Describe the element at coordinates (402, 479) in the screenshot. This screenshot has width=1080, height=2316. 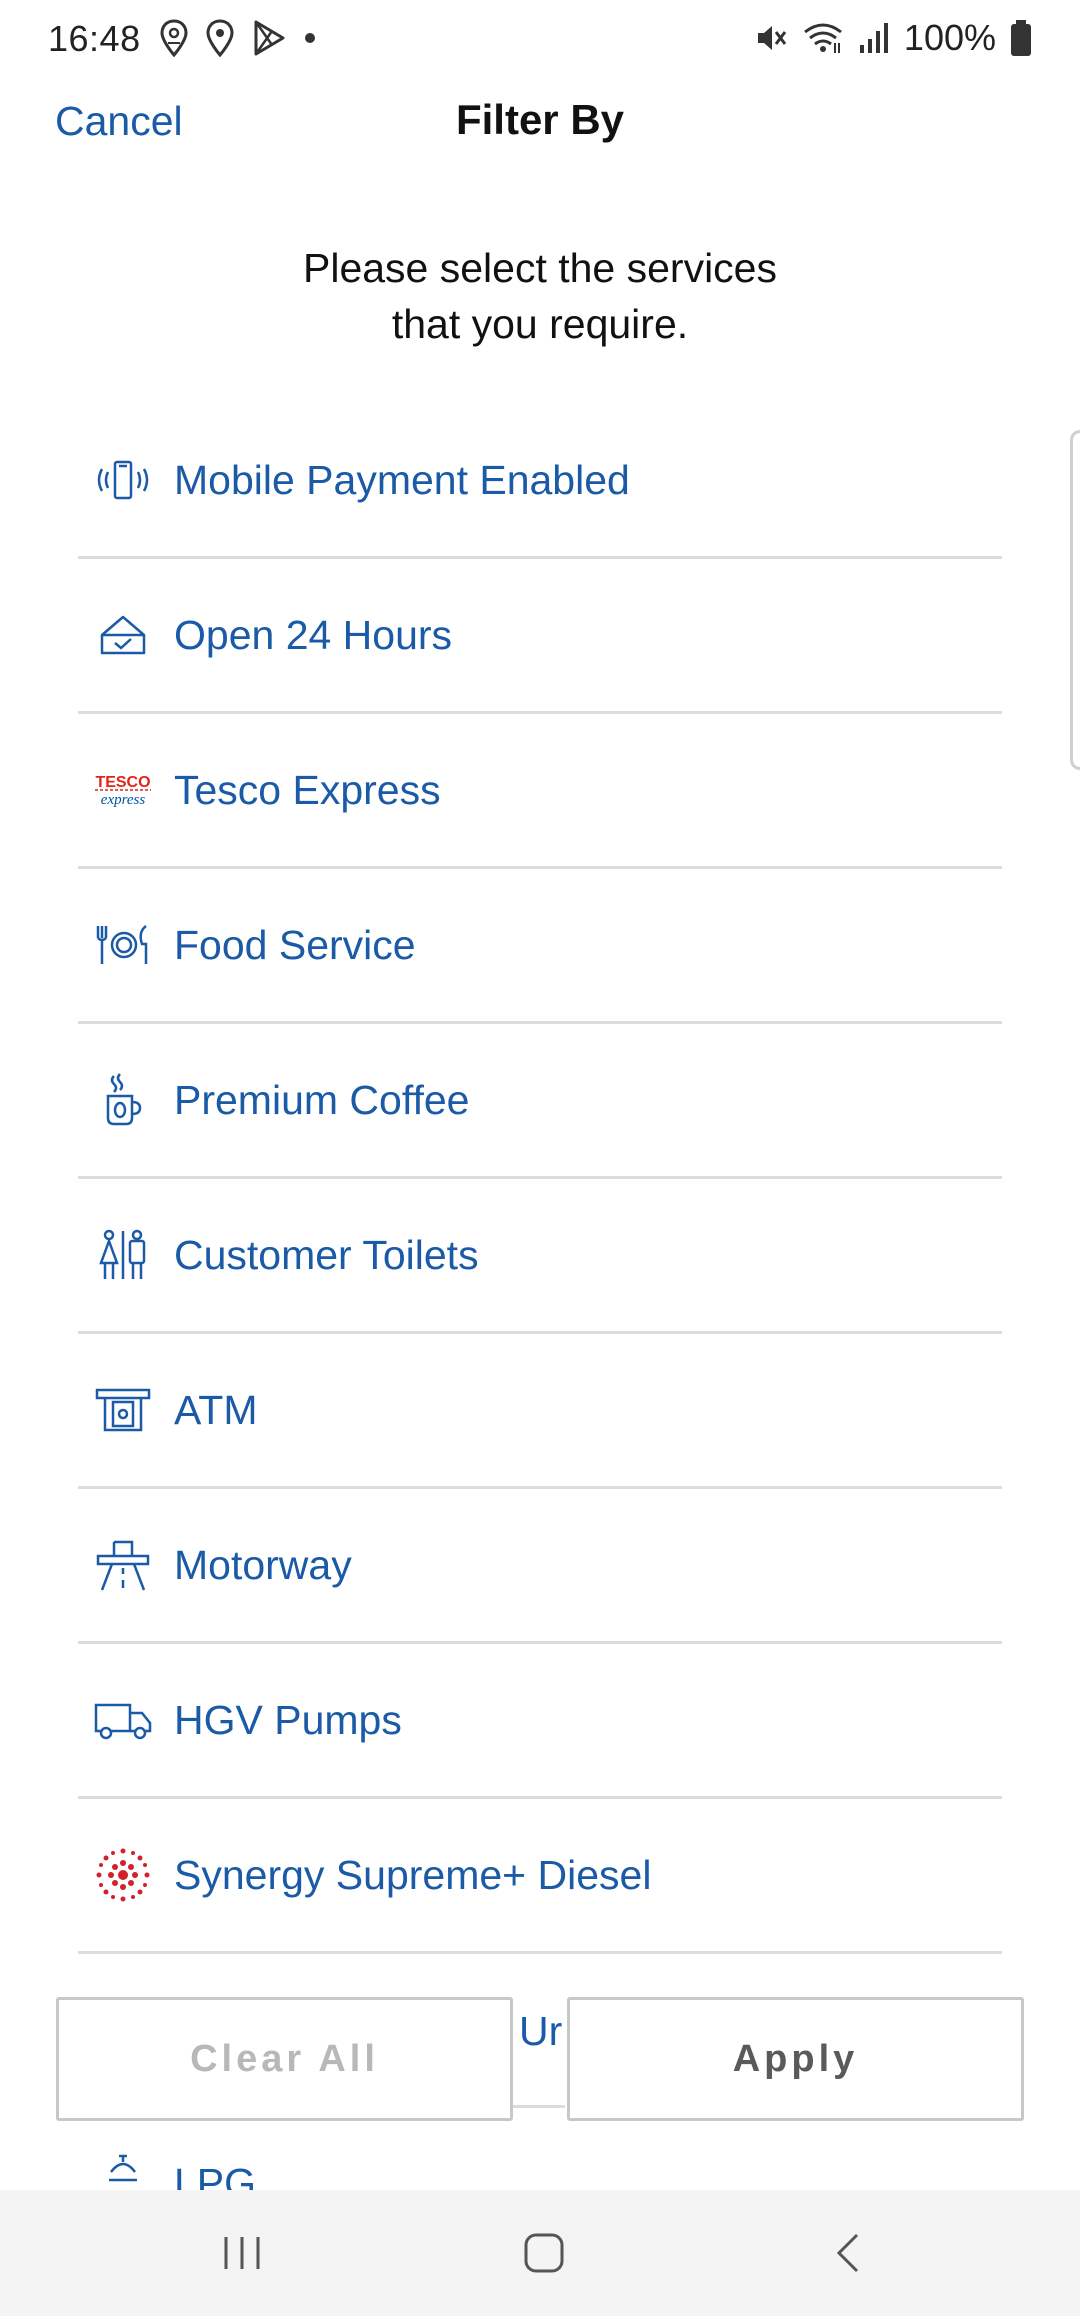
I see `service-label: Mobile Payment Enabled` at that location.